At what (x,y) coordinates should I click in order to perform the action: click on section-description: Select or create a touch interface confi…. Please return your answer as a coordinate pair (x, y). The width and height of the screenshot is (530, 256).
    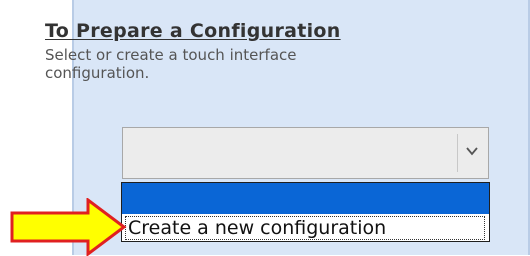
    Looking at the image, I should click on (171, 64).